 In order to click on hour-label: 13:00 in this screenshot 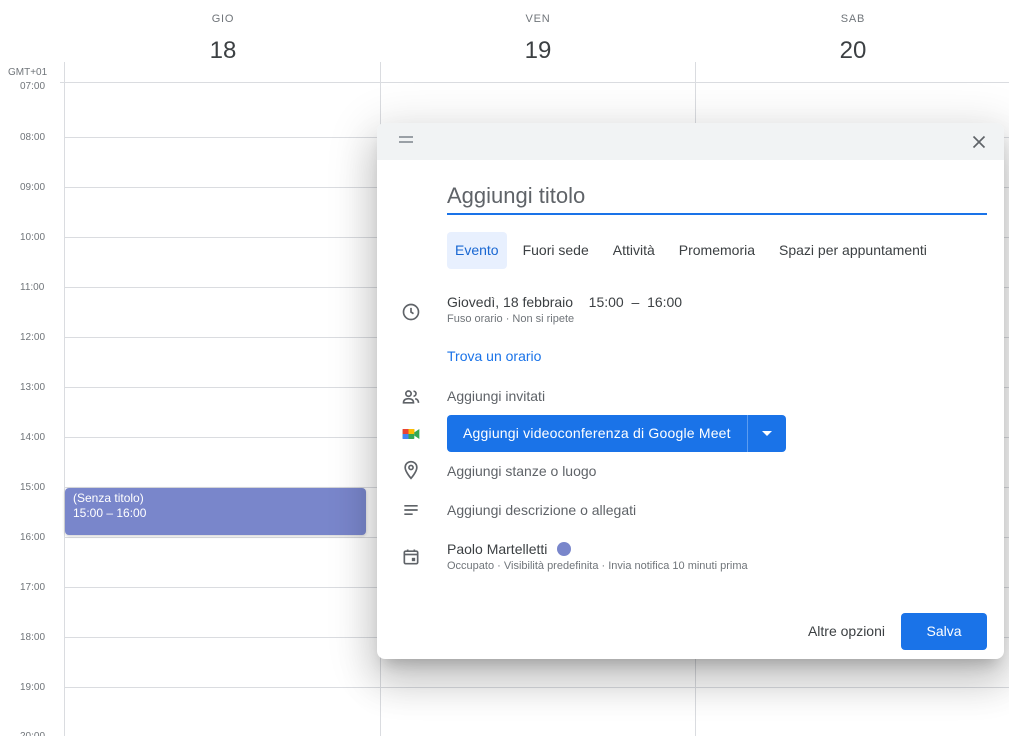, I will do `click(33, 387)`.